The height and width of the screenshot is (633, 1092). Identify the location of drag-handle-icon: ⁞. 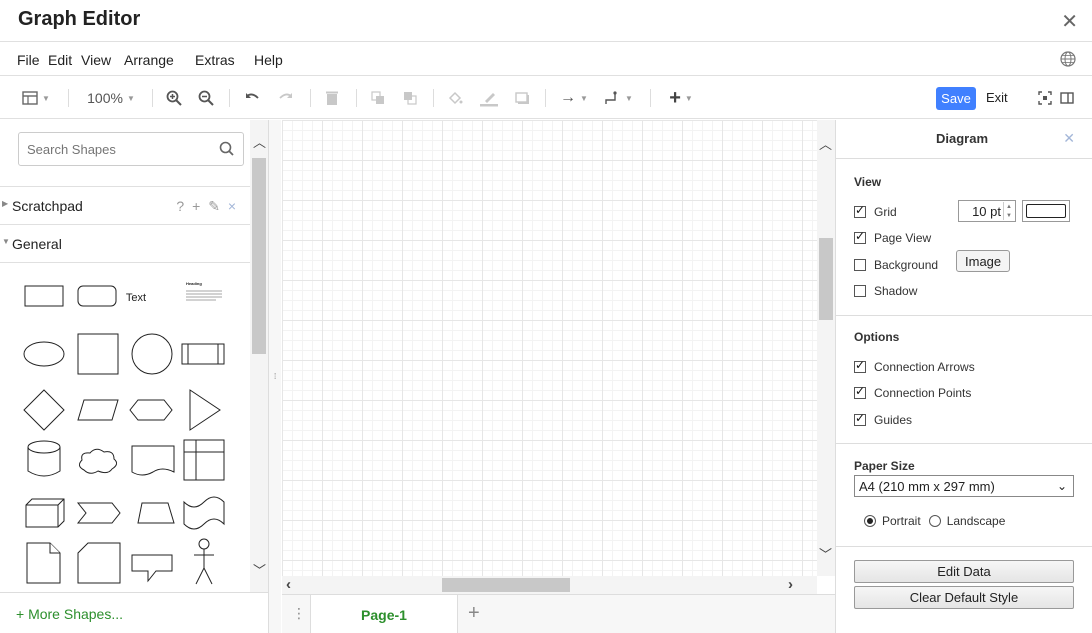
(275, 376).